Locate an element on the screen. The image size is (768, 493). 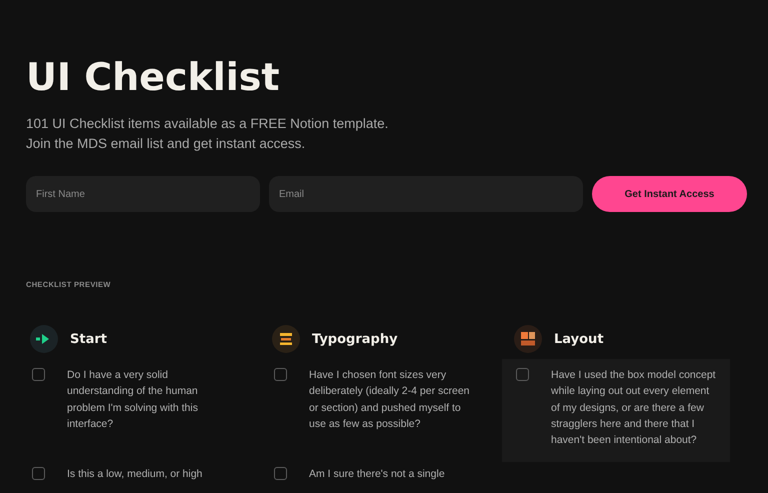
layout-icon is located at coordinates (528, 339).